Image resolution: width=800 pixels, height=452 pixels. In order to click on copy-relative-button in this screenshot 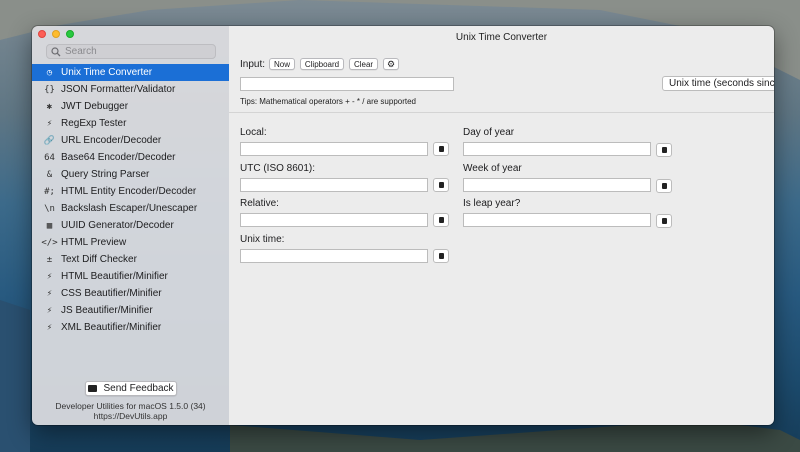, I will do `click(441, 220)`.